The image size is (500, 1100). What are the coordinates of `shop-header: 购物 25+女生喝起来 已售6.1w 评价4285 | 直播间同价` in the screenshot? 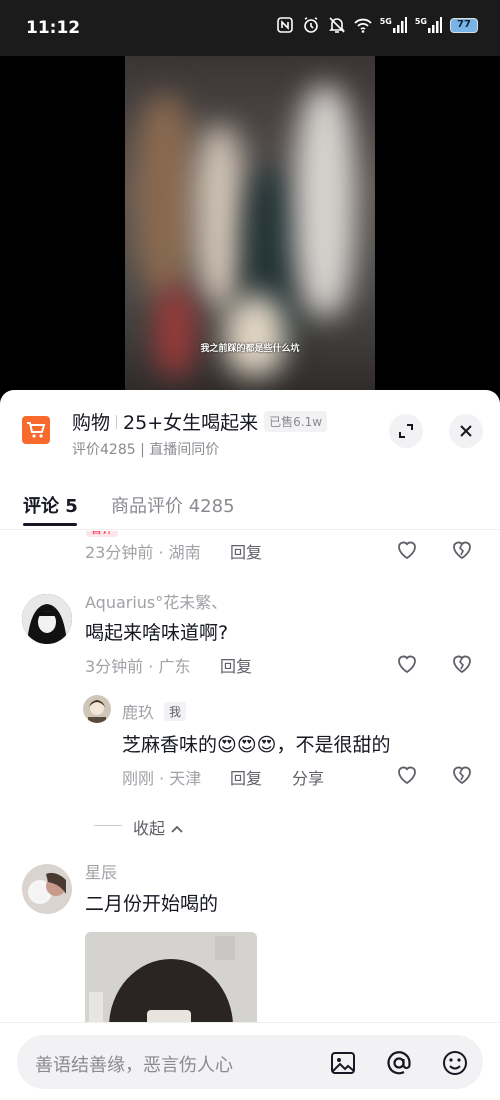 It's located at (250, 430).